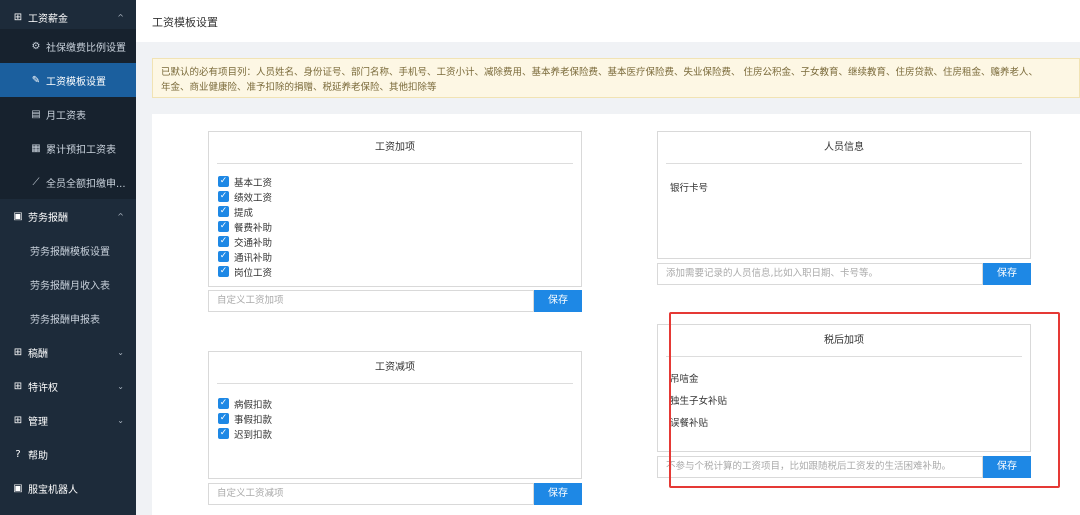 This screenshot has height=515, width=1080. What do you see at coordinates (68, 216) in the screenshot?
I see `sidebar-group-labor: ▣ 劳务报酬 ^` at bounding box center [68, 216].